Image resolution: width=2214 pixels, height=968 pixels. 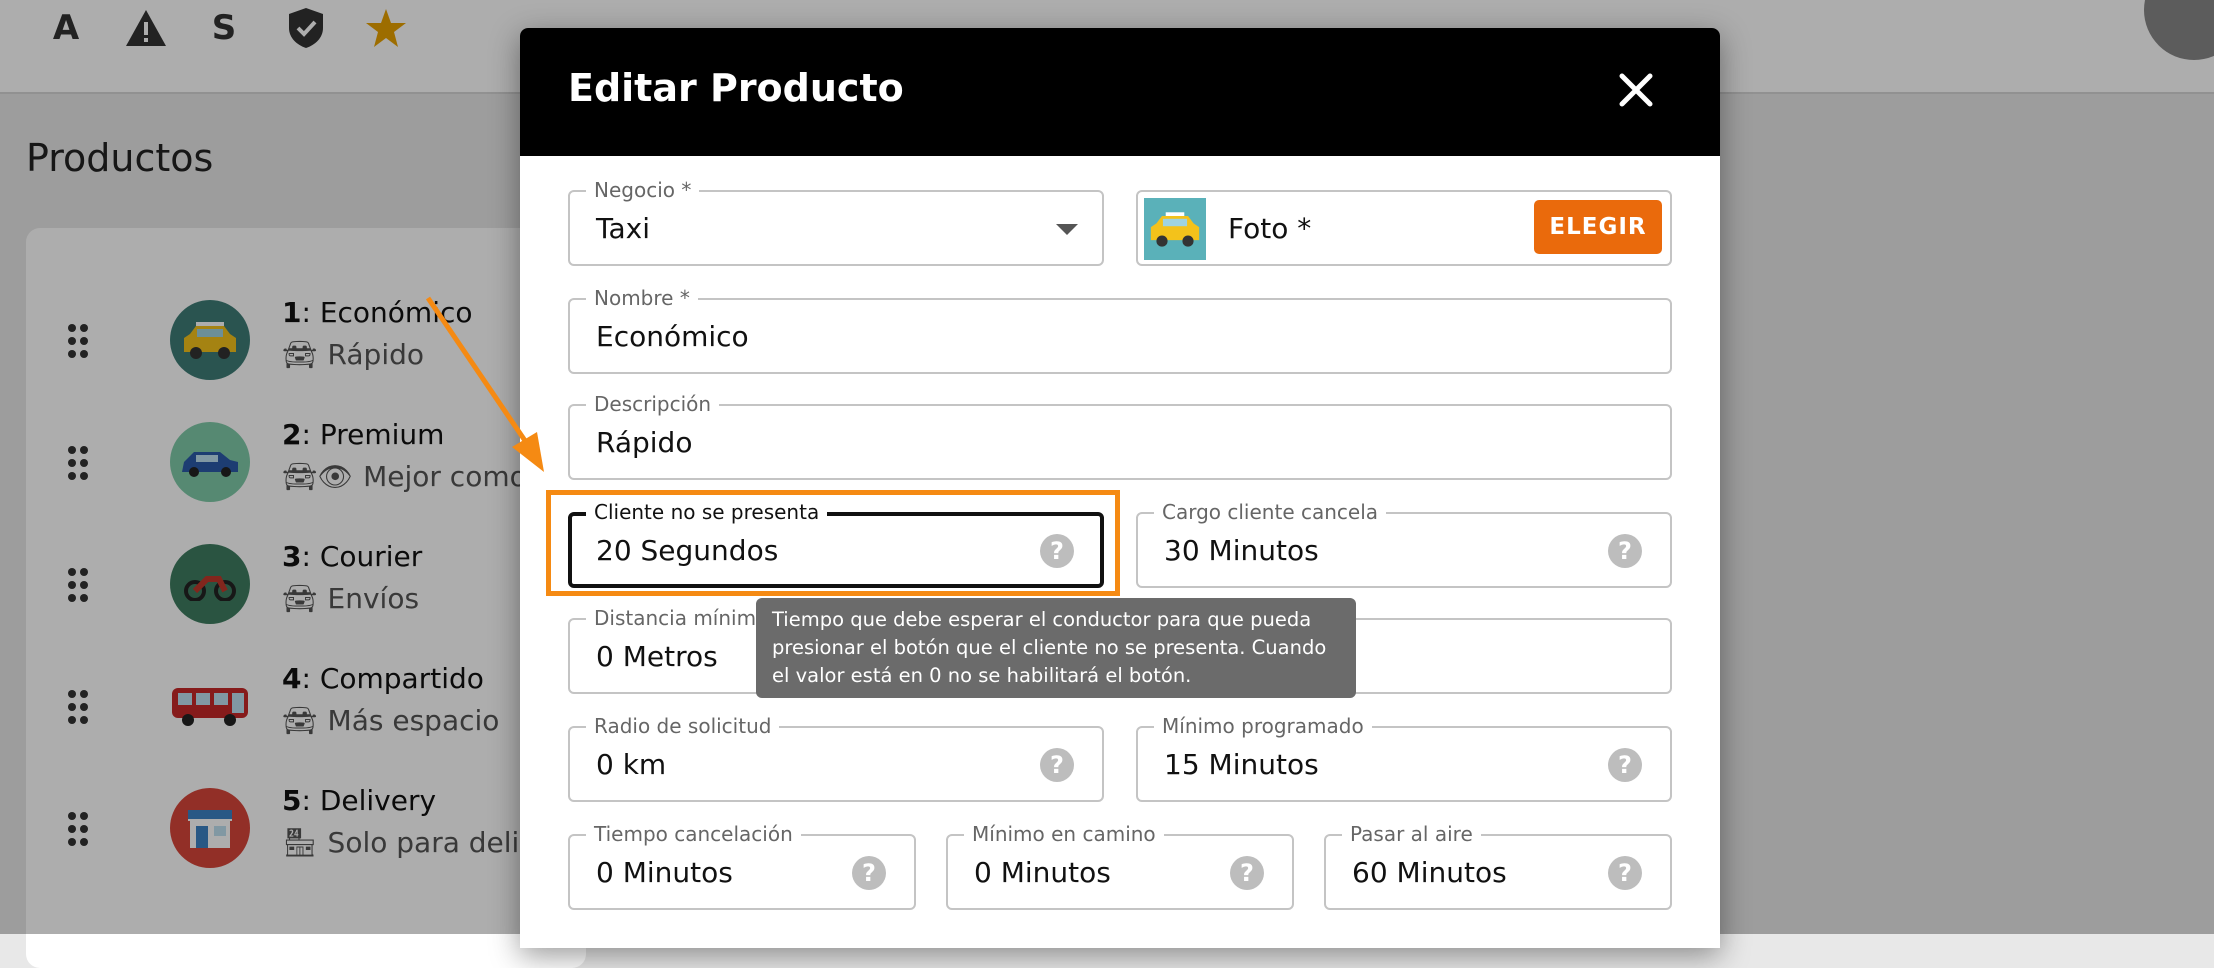 I want to click on annotation-arrow-icon, so click(x=484, y=384).